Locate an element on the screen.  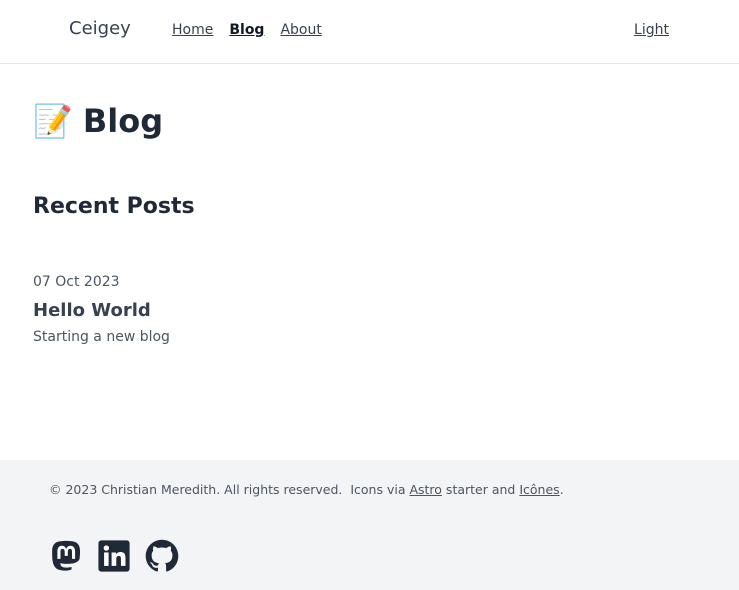
mastodon-icon is located at coordinates (66, 555).